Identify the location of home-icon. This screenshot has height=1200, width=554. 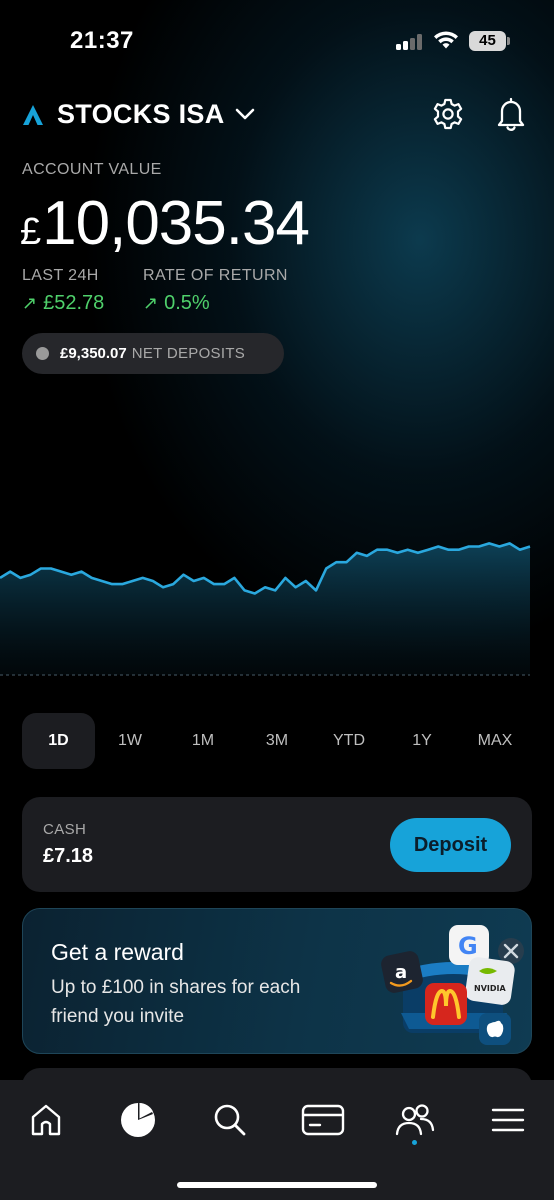
(46, 1120).